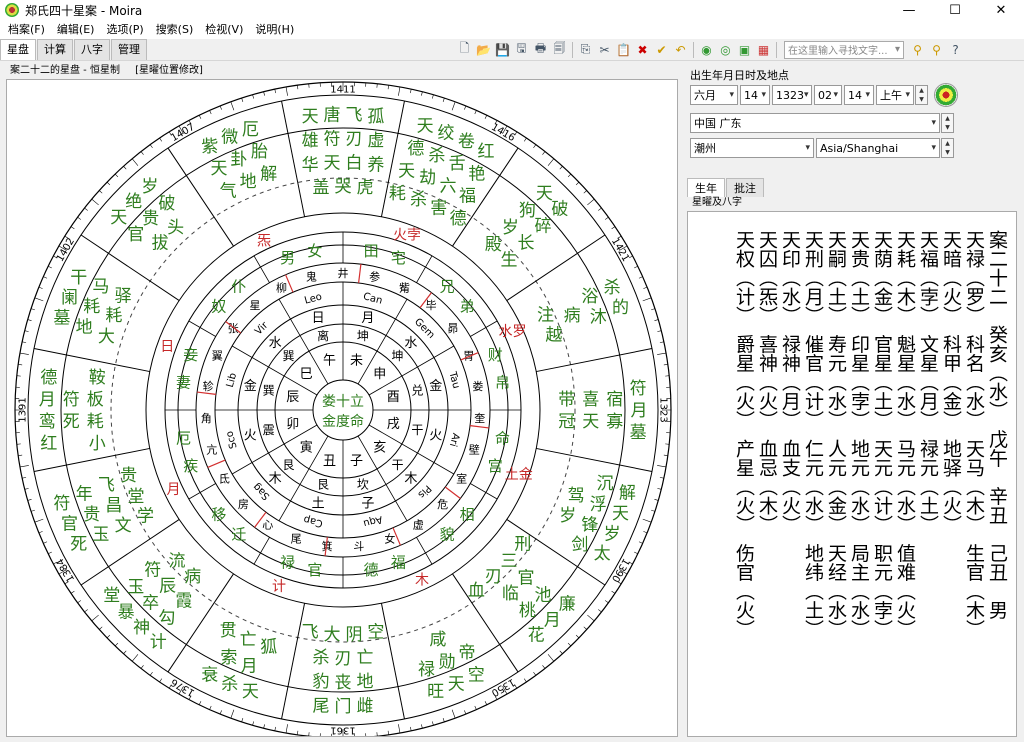 The width and height of the screenshot is (1024, 742). I want to click on sector-star-text: 剑, so click(579, 545).